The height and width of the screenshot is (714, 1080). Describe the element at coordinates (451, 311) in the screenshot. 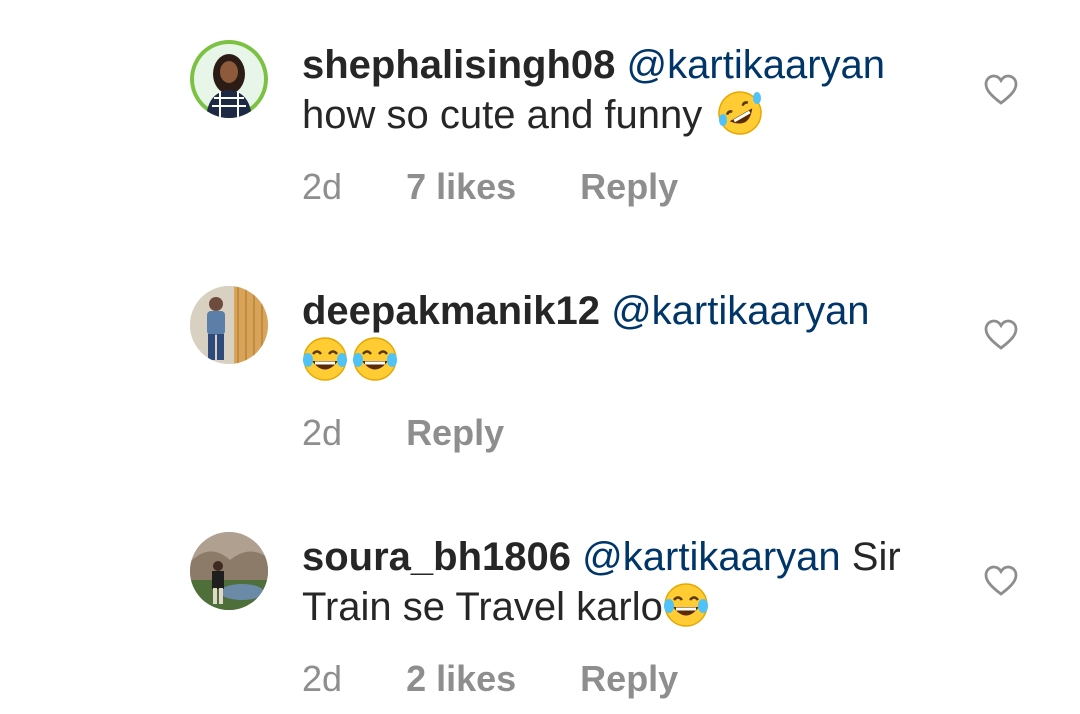

I see `comment-username: deepakmanik12` at that location.